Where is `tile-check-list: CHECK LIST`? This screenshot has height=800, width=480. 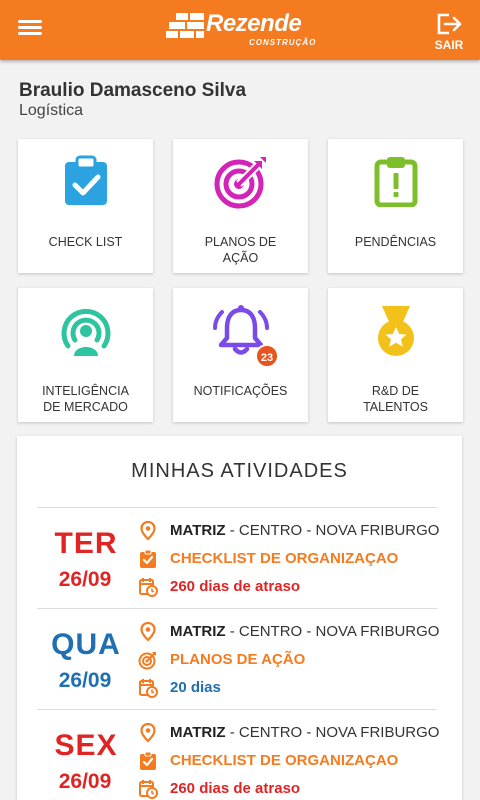
tile-check-list: CHECK LIST is located at coordinates (85, 206).